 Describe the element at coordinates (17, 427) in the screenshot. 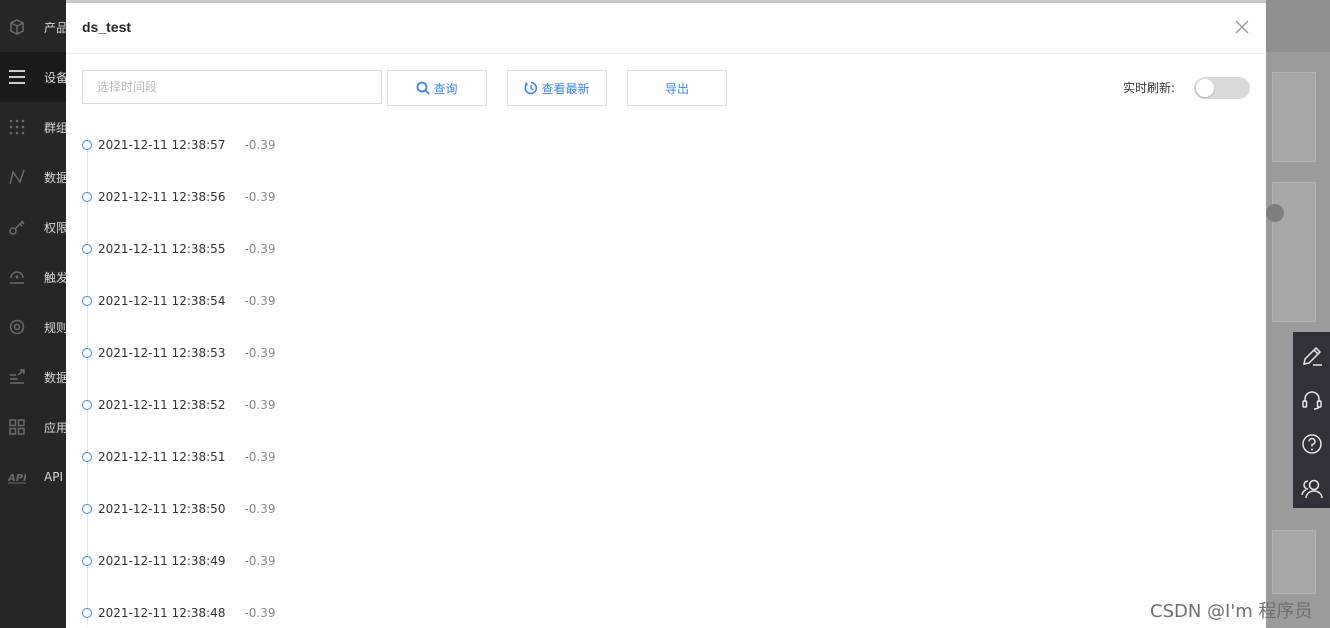

I see `apps-icon` at that location.